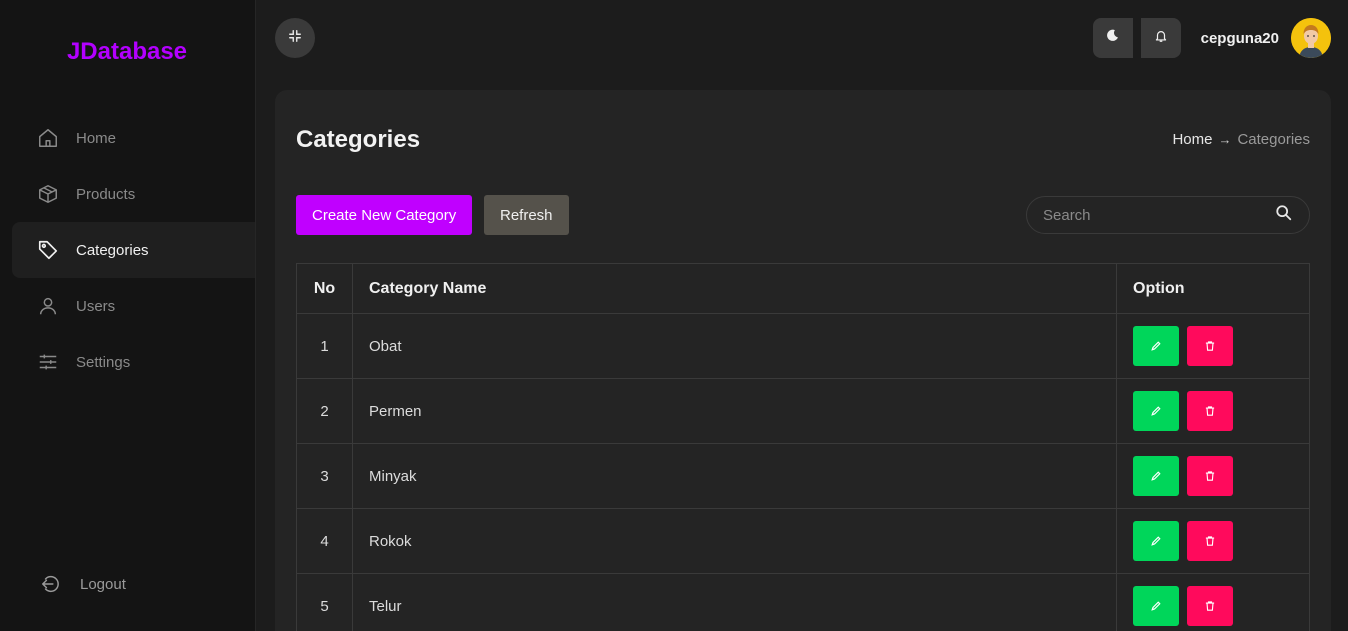  What do you see at coordinates (1273, 139) in the screenshot?
I see `breadcrumb-current: Categories` at bounding box center [1273, 139].